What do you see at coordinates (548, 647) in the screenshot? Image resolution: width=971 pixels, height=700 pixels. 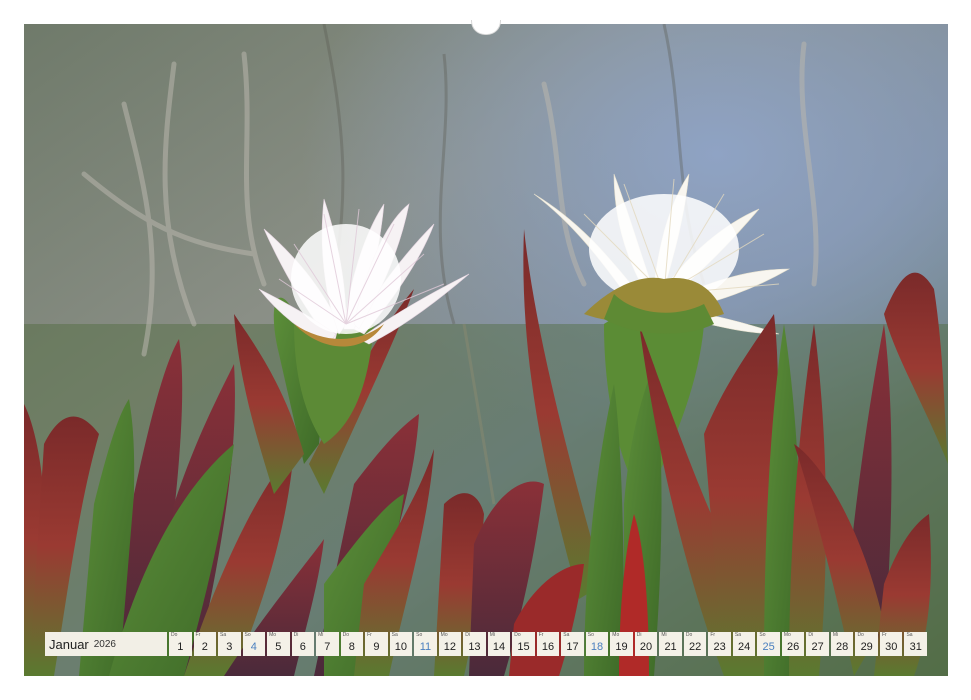 I see `day-number: 16` at bounding box center [548, 647].